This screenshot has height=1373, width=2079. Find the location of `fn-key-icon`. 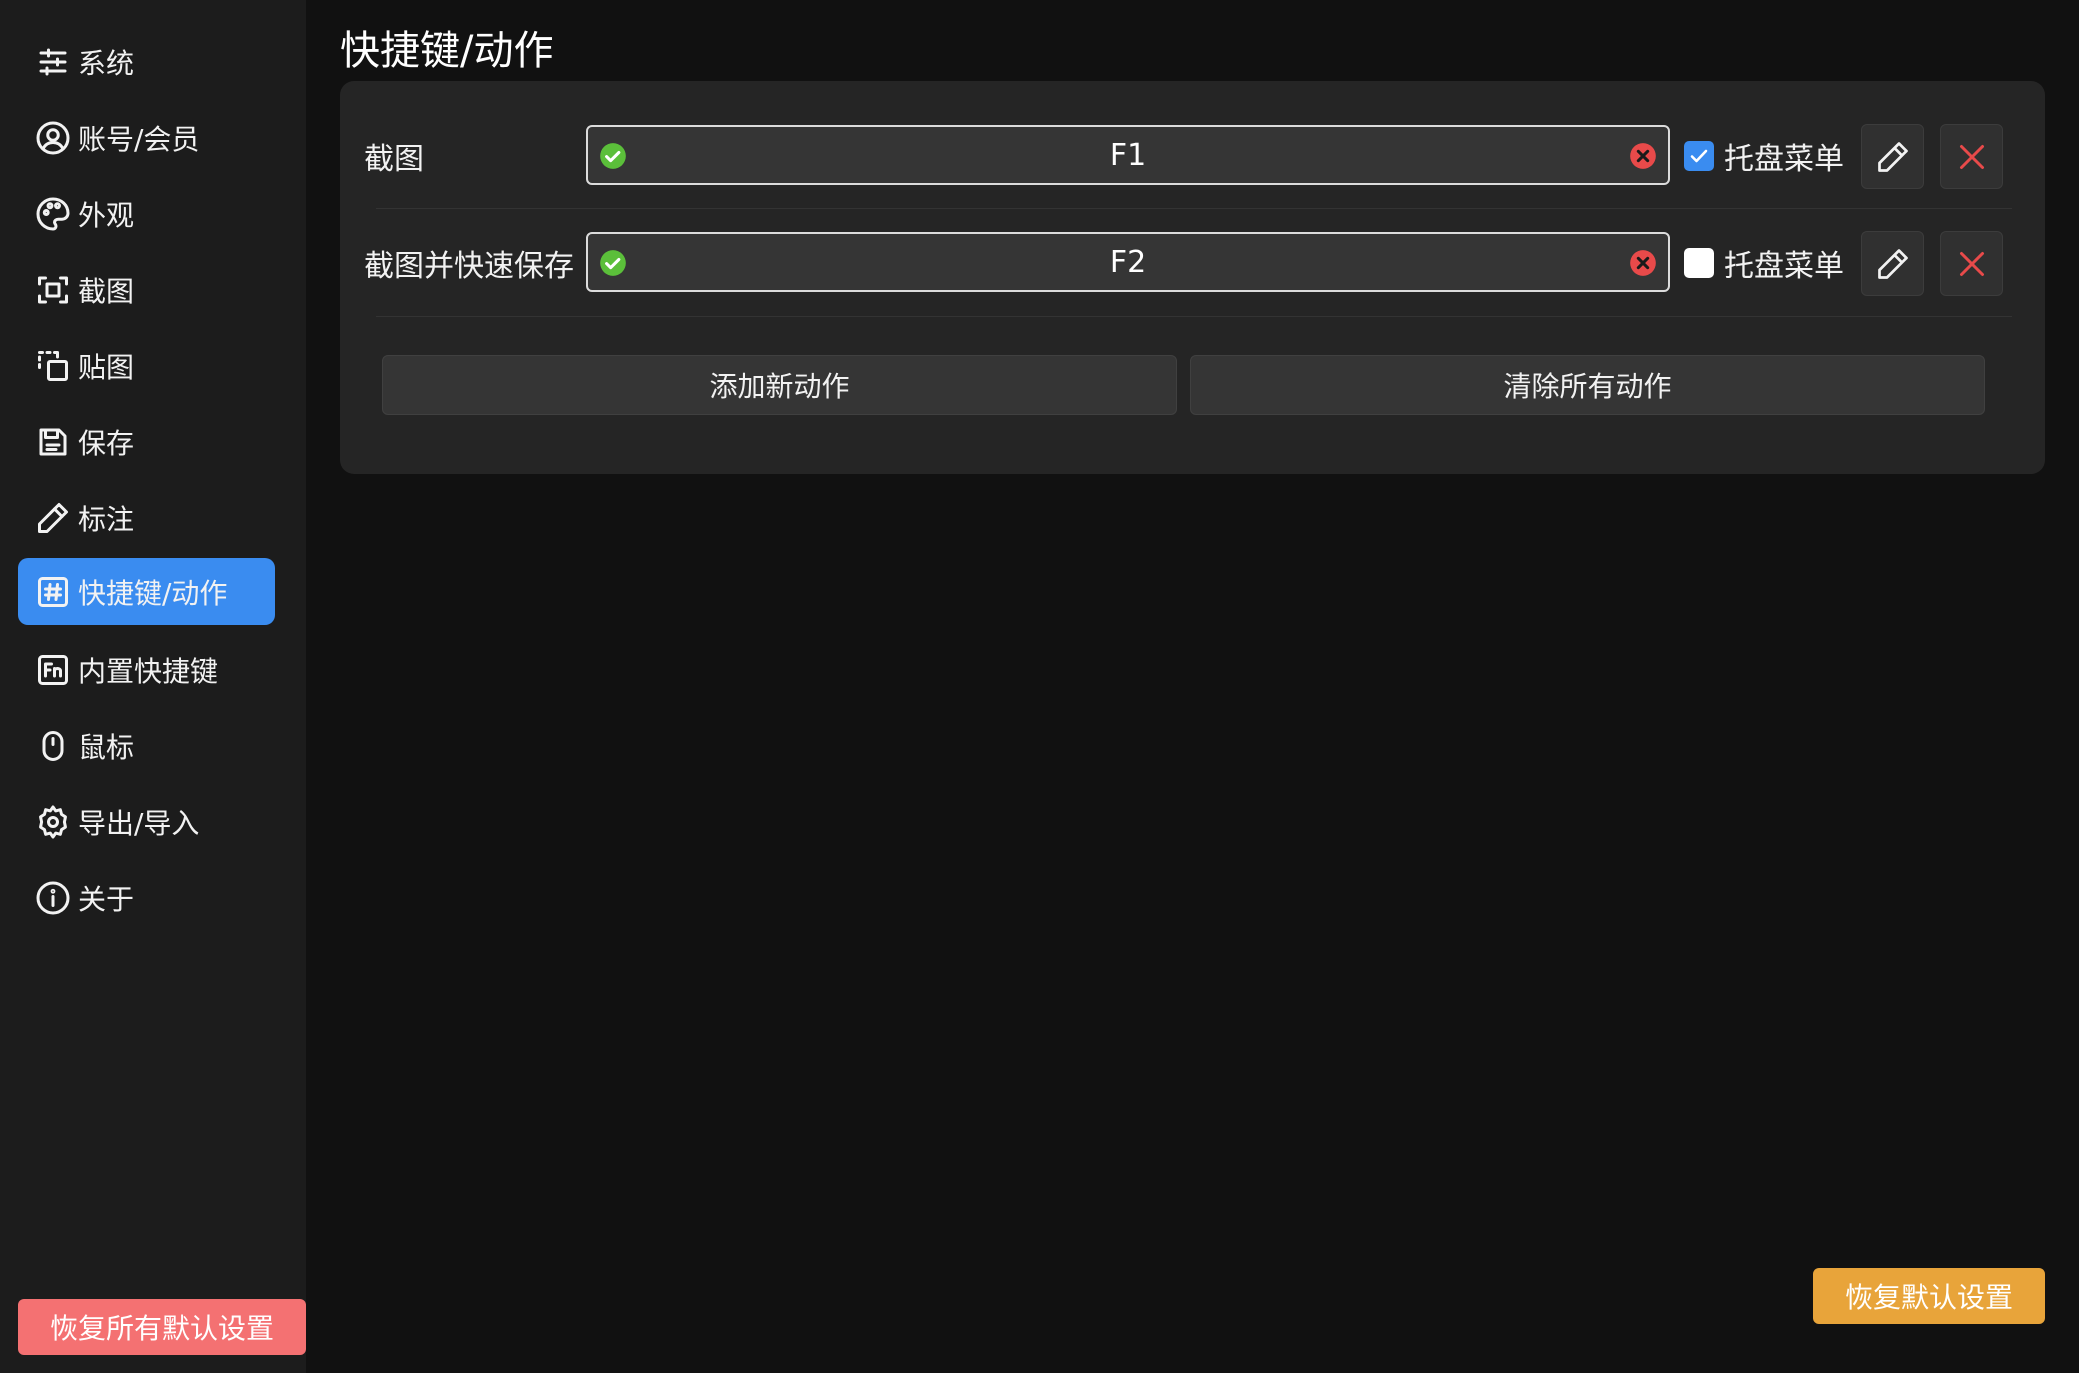

fn-key-icon is located at coordinates (53, 670).